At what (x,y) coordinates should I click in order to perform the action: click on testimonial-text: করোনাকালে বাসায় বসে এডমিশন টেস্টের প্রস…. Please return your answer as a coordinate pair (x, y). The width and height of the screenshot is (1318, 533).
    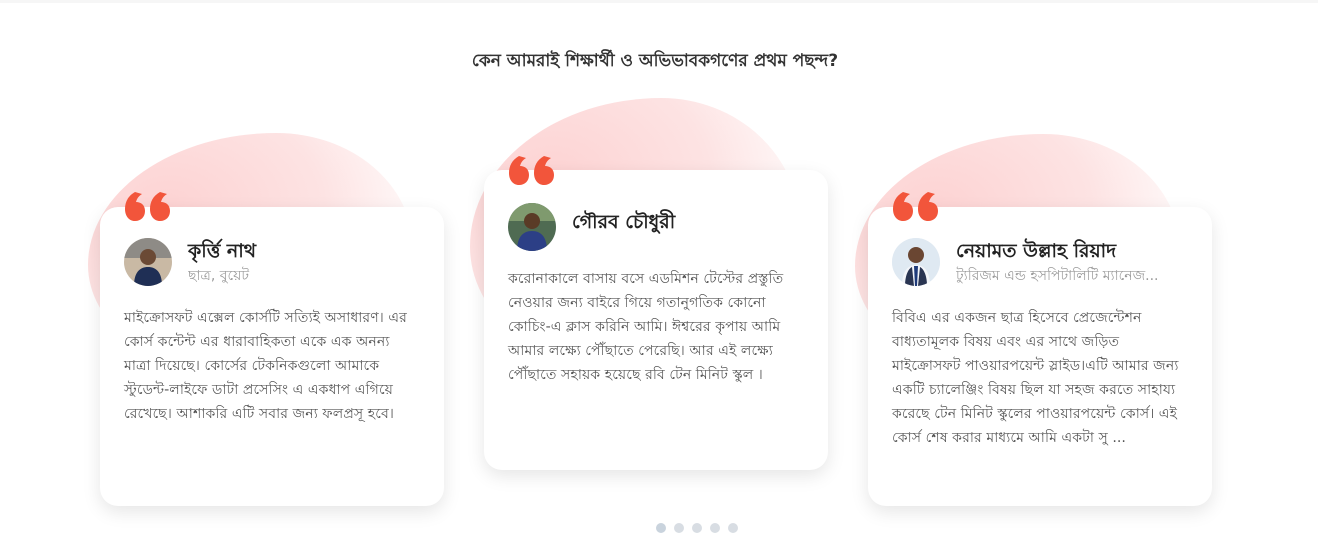
    Looking at the image, I should click on (646, 327).